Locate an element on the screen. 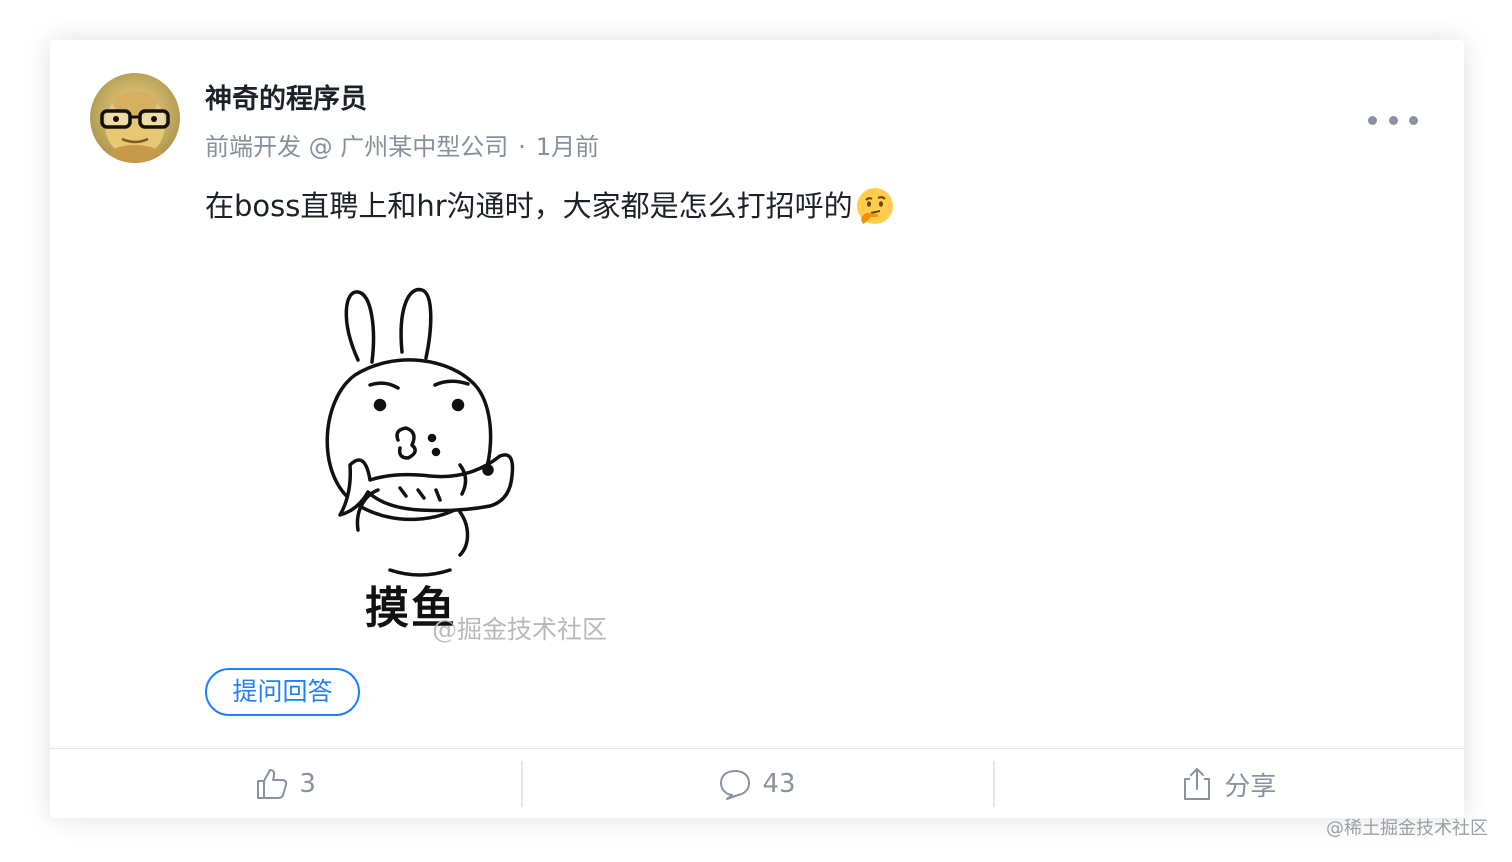 This screenshot has width=1512, height=862. sticker-watermark: @掘金技术社区 is located at coordinates (520, 629).